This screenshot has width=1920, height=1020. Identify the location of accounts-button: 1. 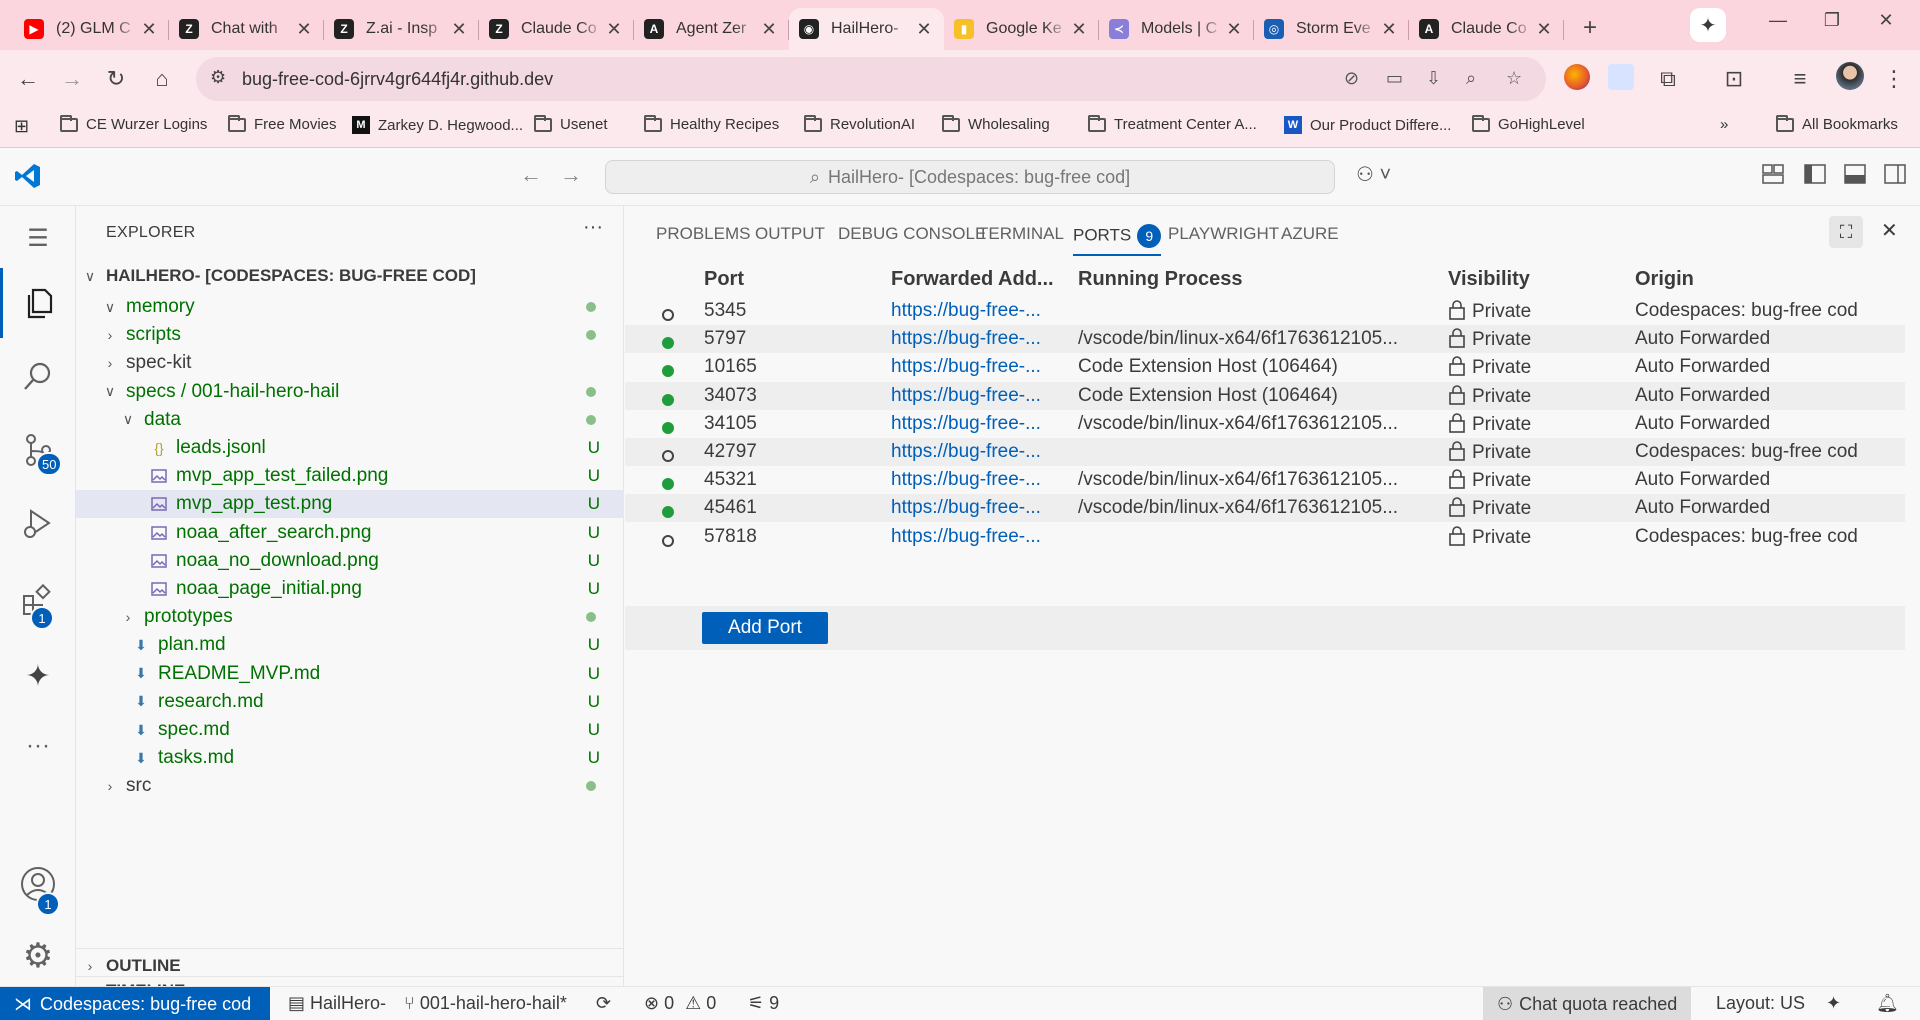
(38, 884).